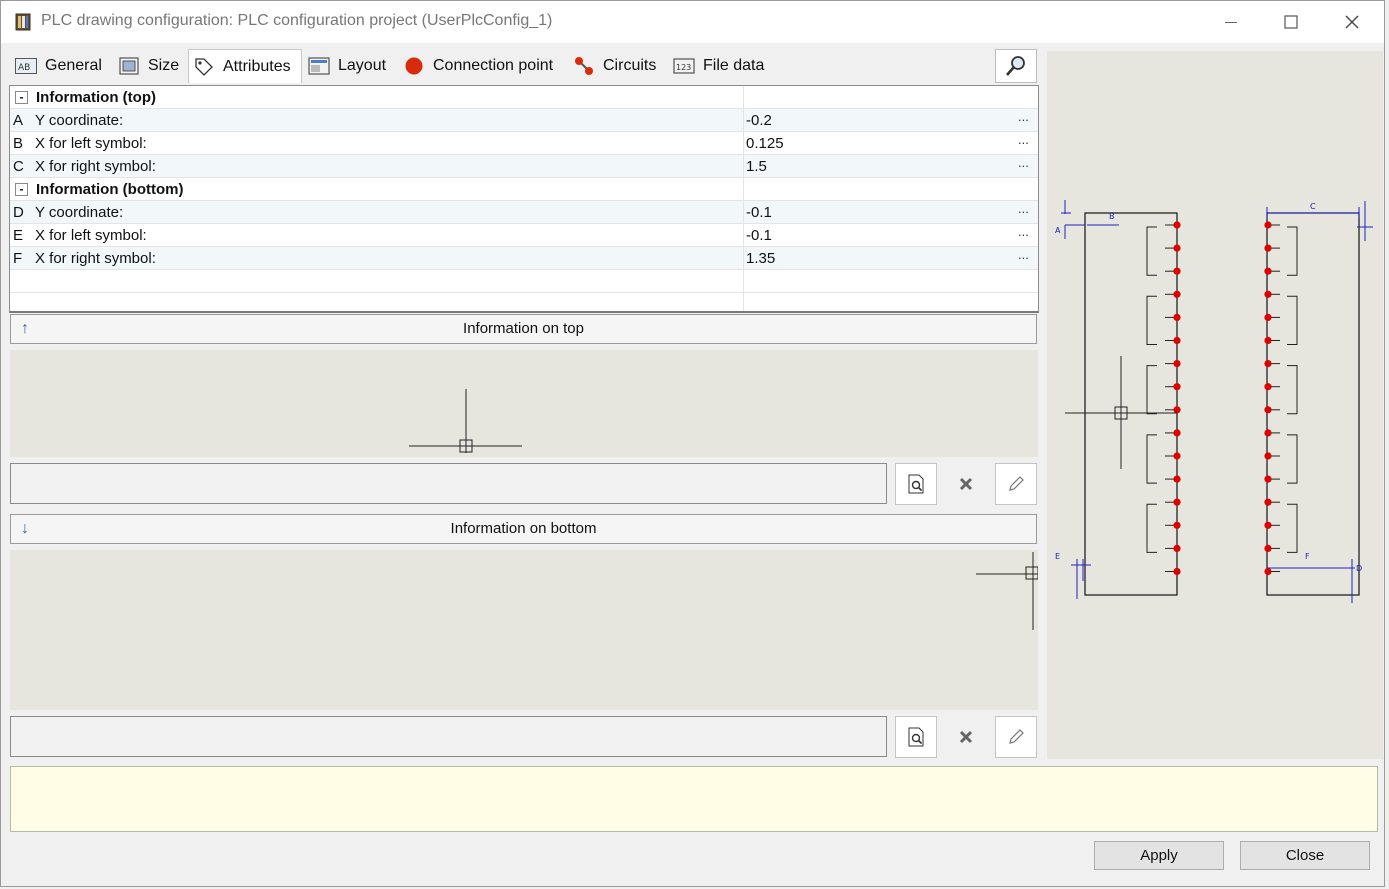 The height and width of the screenshot is (889, 1389). I want to click on property-name: X for right symbol:, so click(95, 258).